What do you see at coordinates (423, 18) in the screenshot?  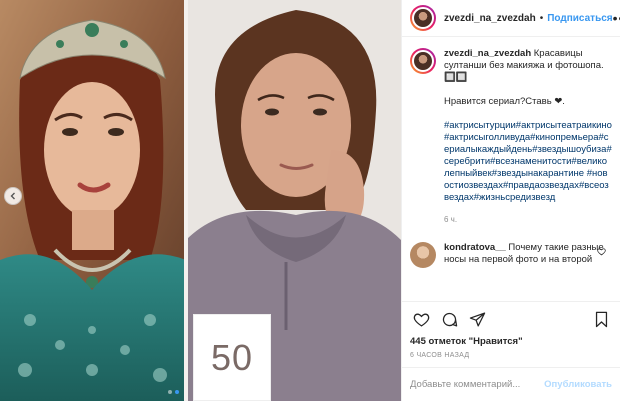 I see `avatar` at bounding box center [423, 18].